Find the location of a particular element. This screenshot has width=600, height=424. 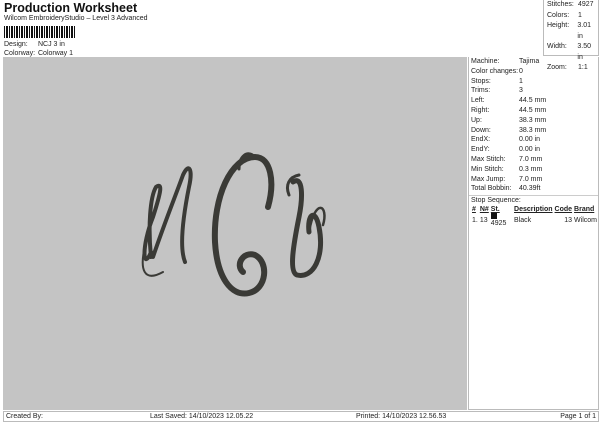

detail-label: Up: is located at coordinates (476, 120).